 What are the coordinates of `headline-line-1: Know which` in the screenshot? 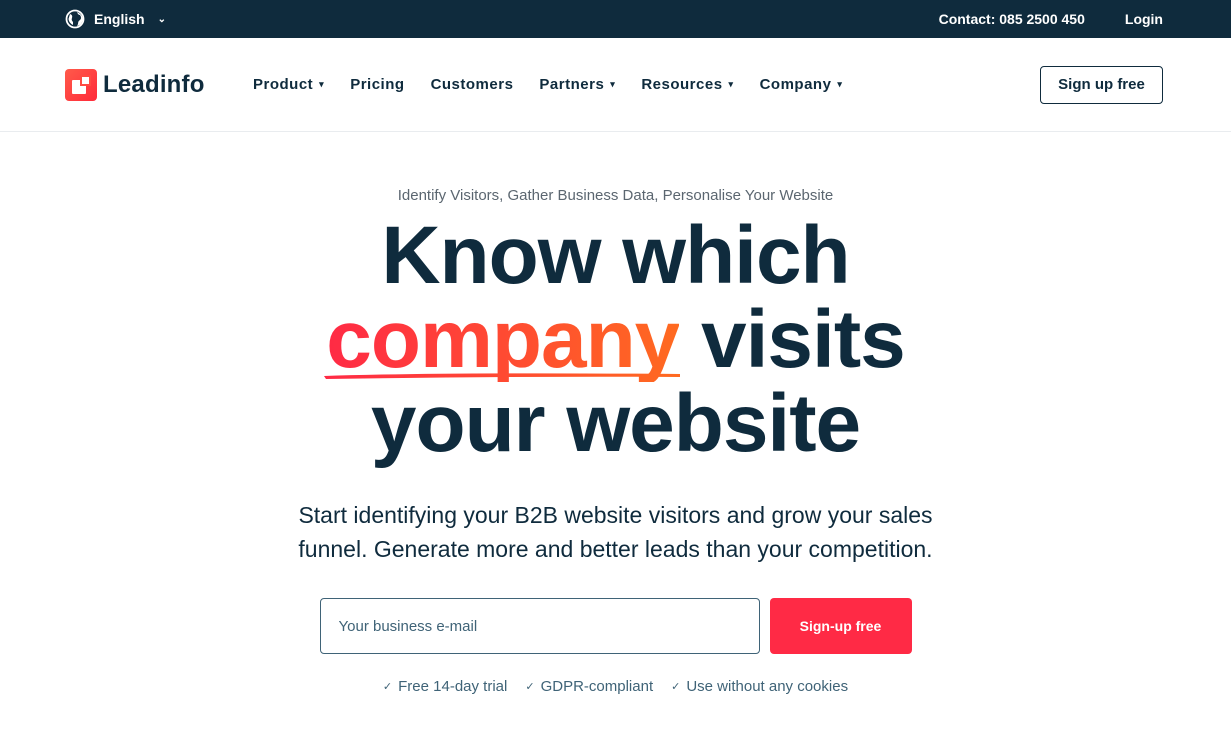 It's located at (615, 255).